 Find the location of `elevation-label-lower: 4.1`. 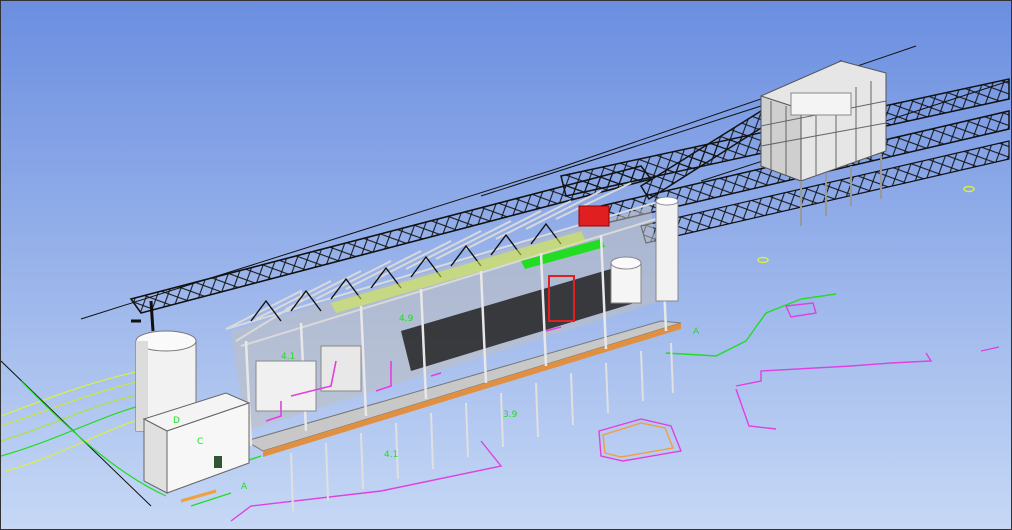

elevation-label-lower: 4.1 is located at coordinates (391, 455).